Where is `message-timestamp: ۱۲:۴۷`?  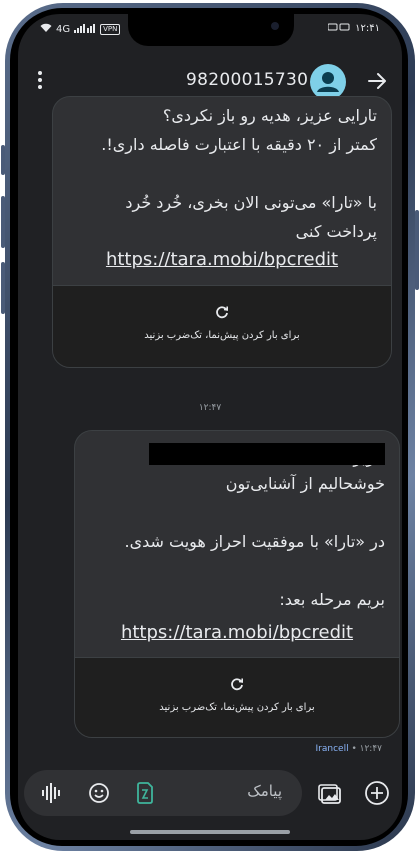
message-timestamp: ۱۲:۴۷ is located at coordinates (210, 408).